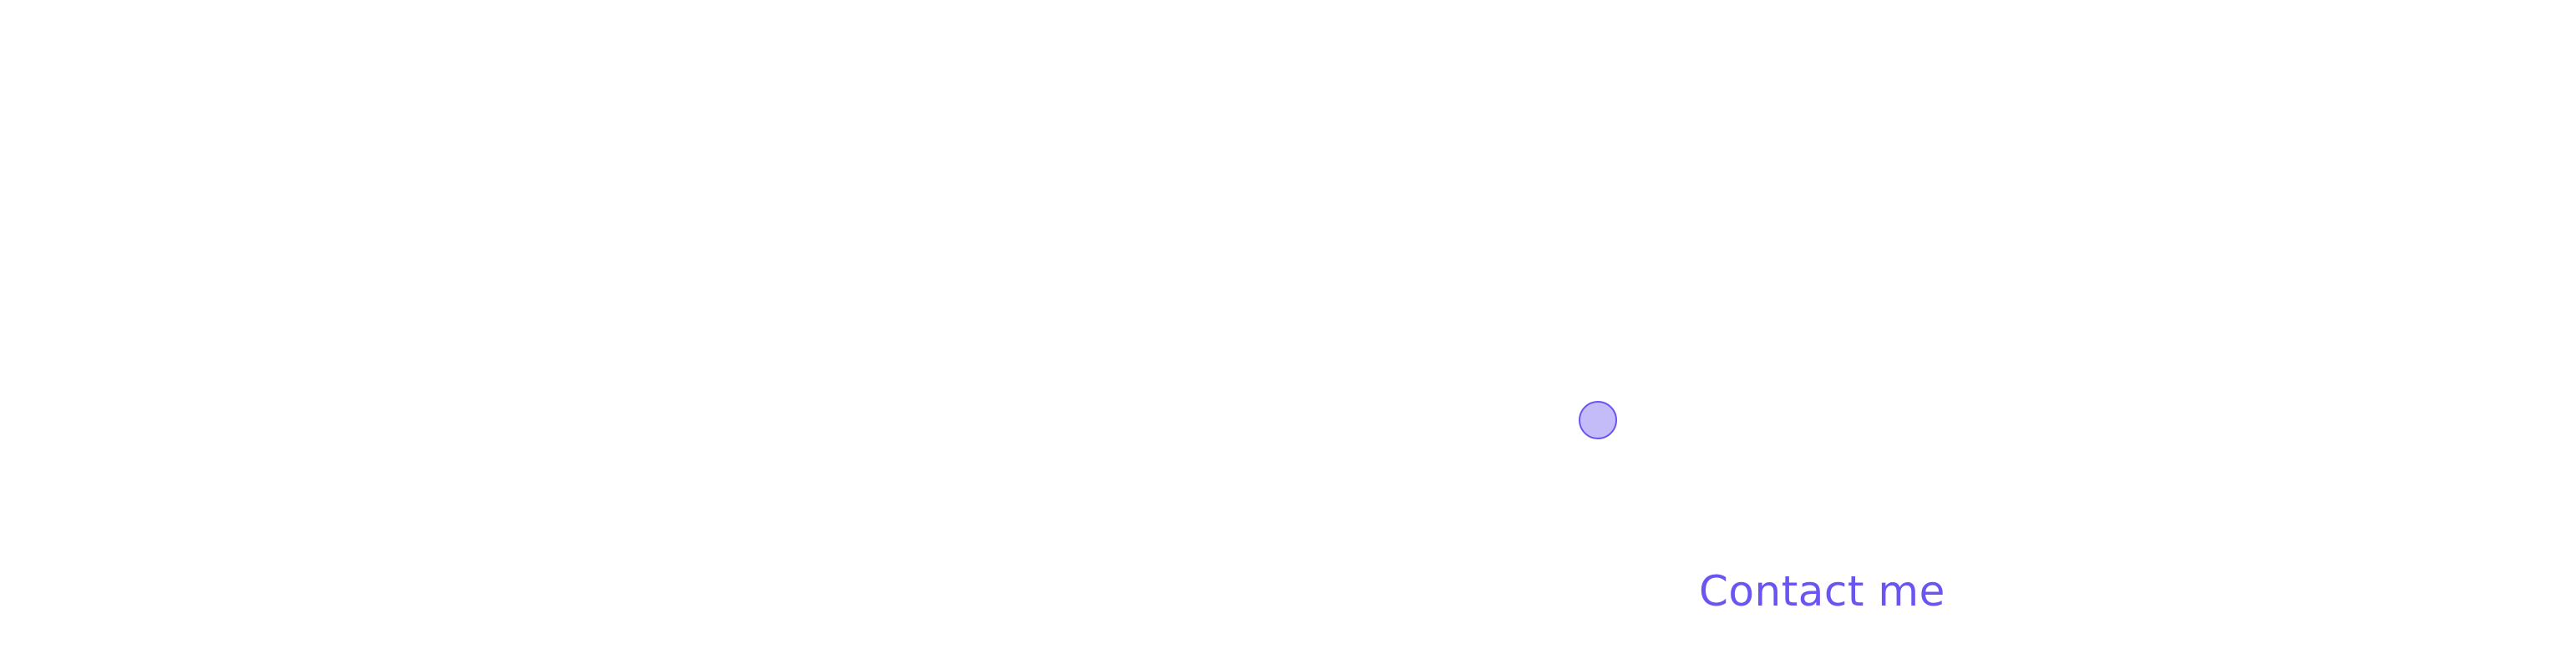  I want to click on cursor-dot-icon, so click(1598, 420).